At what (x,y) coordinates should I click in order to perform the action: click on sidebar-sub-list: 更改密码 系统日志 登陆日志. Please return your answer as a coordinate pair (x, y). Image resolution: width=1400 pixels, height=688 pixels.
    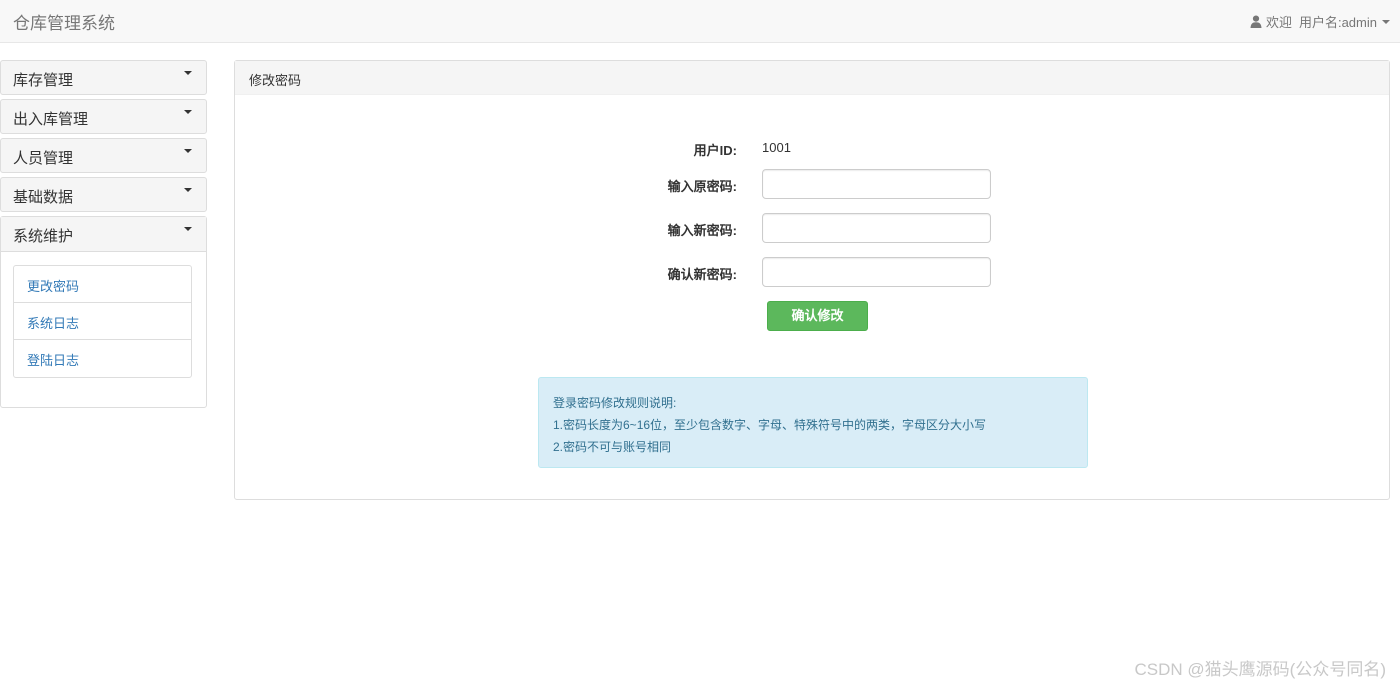
    Looking at the image, I should click on (102, 321).